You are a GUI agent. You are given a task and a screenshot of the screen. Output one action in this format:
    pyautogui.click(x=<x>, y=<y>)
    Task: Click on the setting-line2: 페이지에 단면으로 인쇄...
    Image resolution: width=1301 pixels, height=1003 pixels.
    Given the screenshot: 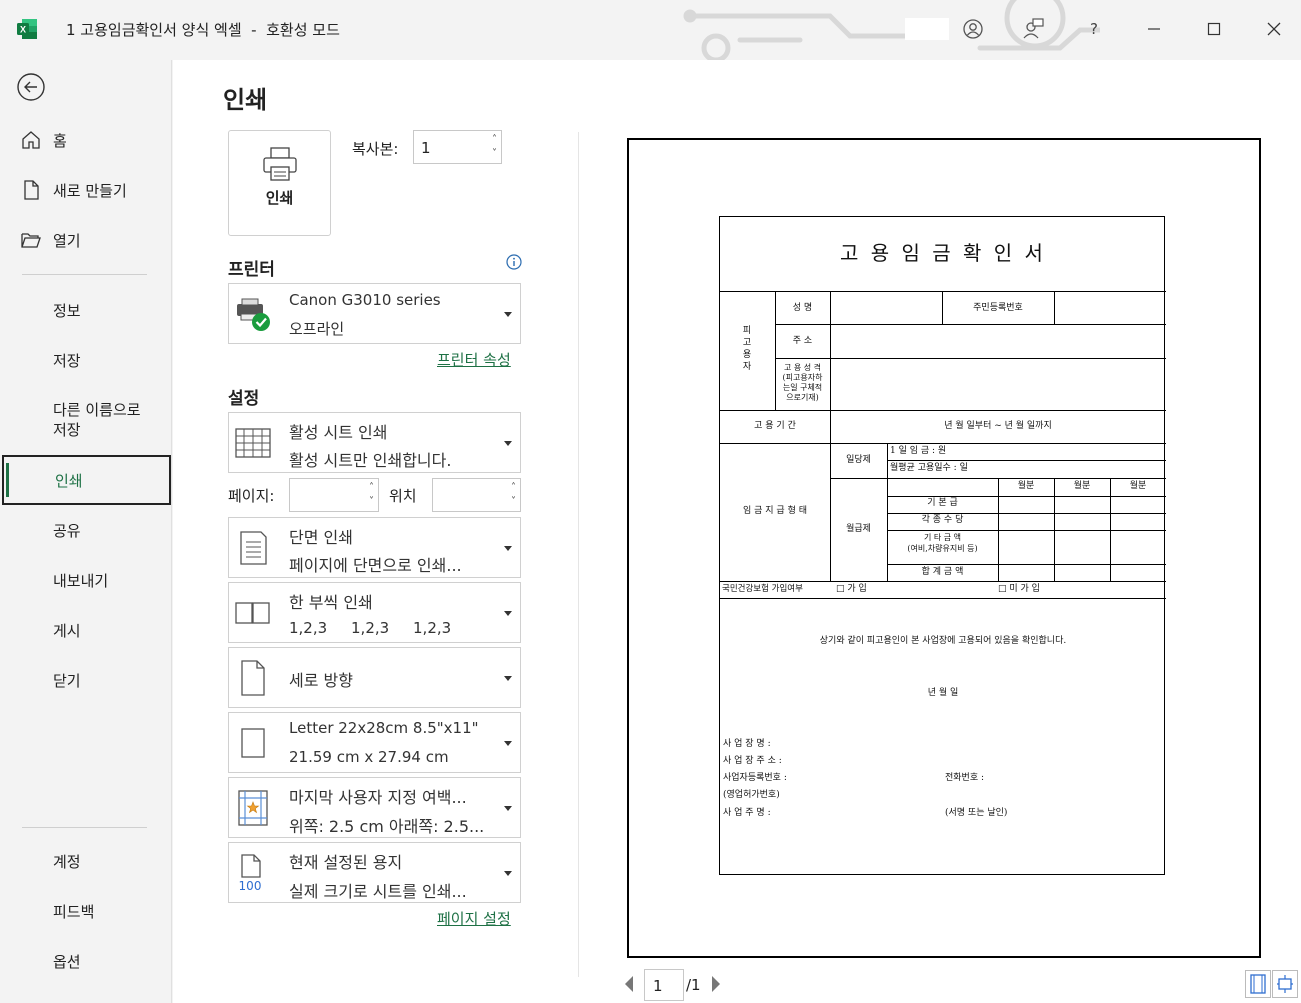 What is the action you would take?
    pyautogui.click(x=375, y=565)
    